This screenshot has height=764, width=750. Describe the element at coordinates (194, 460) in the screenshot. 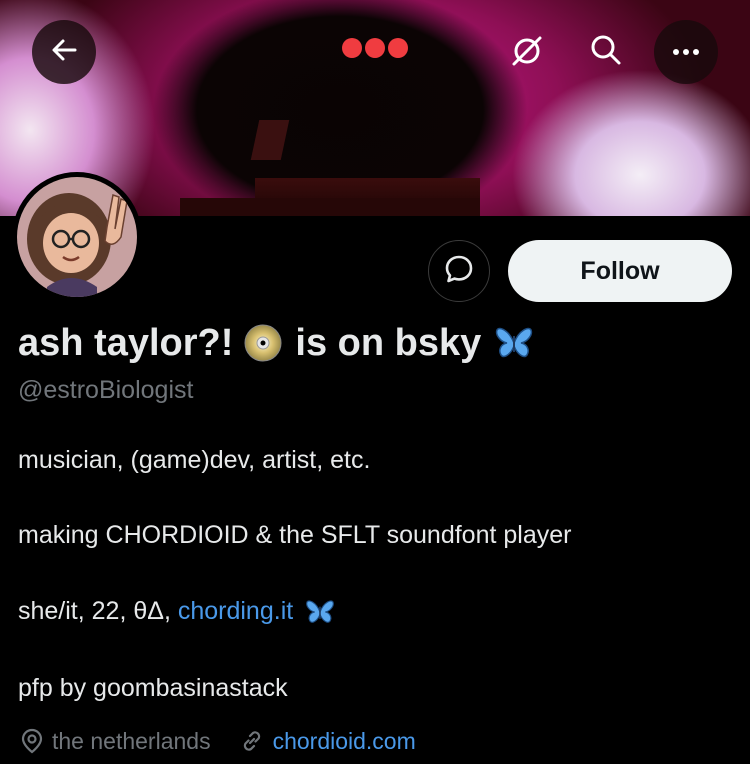

I see `bio-line-1: musician, (game)dev, artist, etc.` at that location.